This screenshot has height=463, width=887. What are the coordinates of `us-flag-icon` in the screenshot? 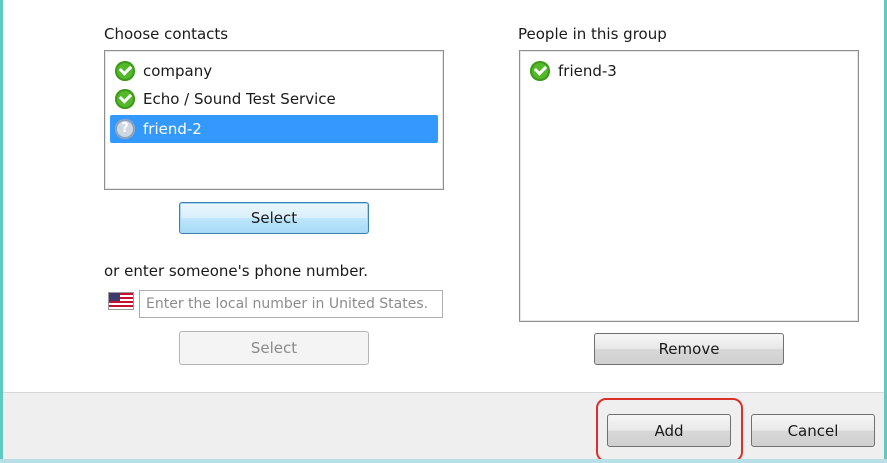 It's located at (121, 301).